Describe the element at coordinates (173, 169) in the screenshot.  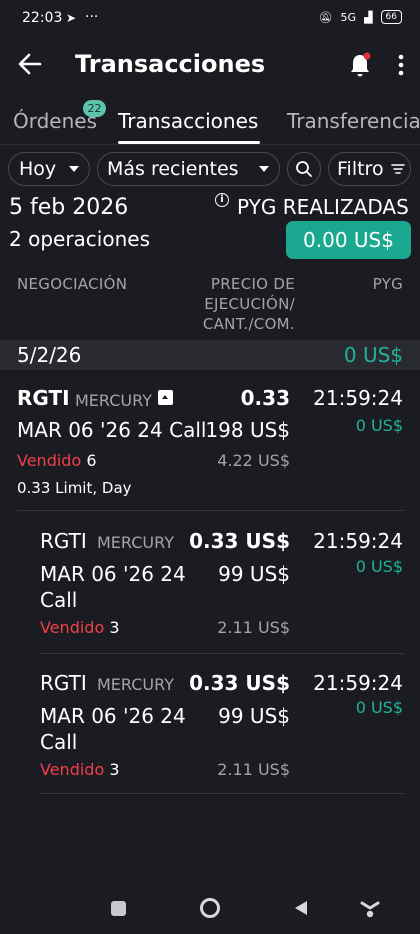
I see `sort-label: Más recientes` at that location.